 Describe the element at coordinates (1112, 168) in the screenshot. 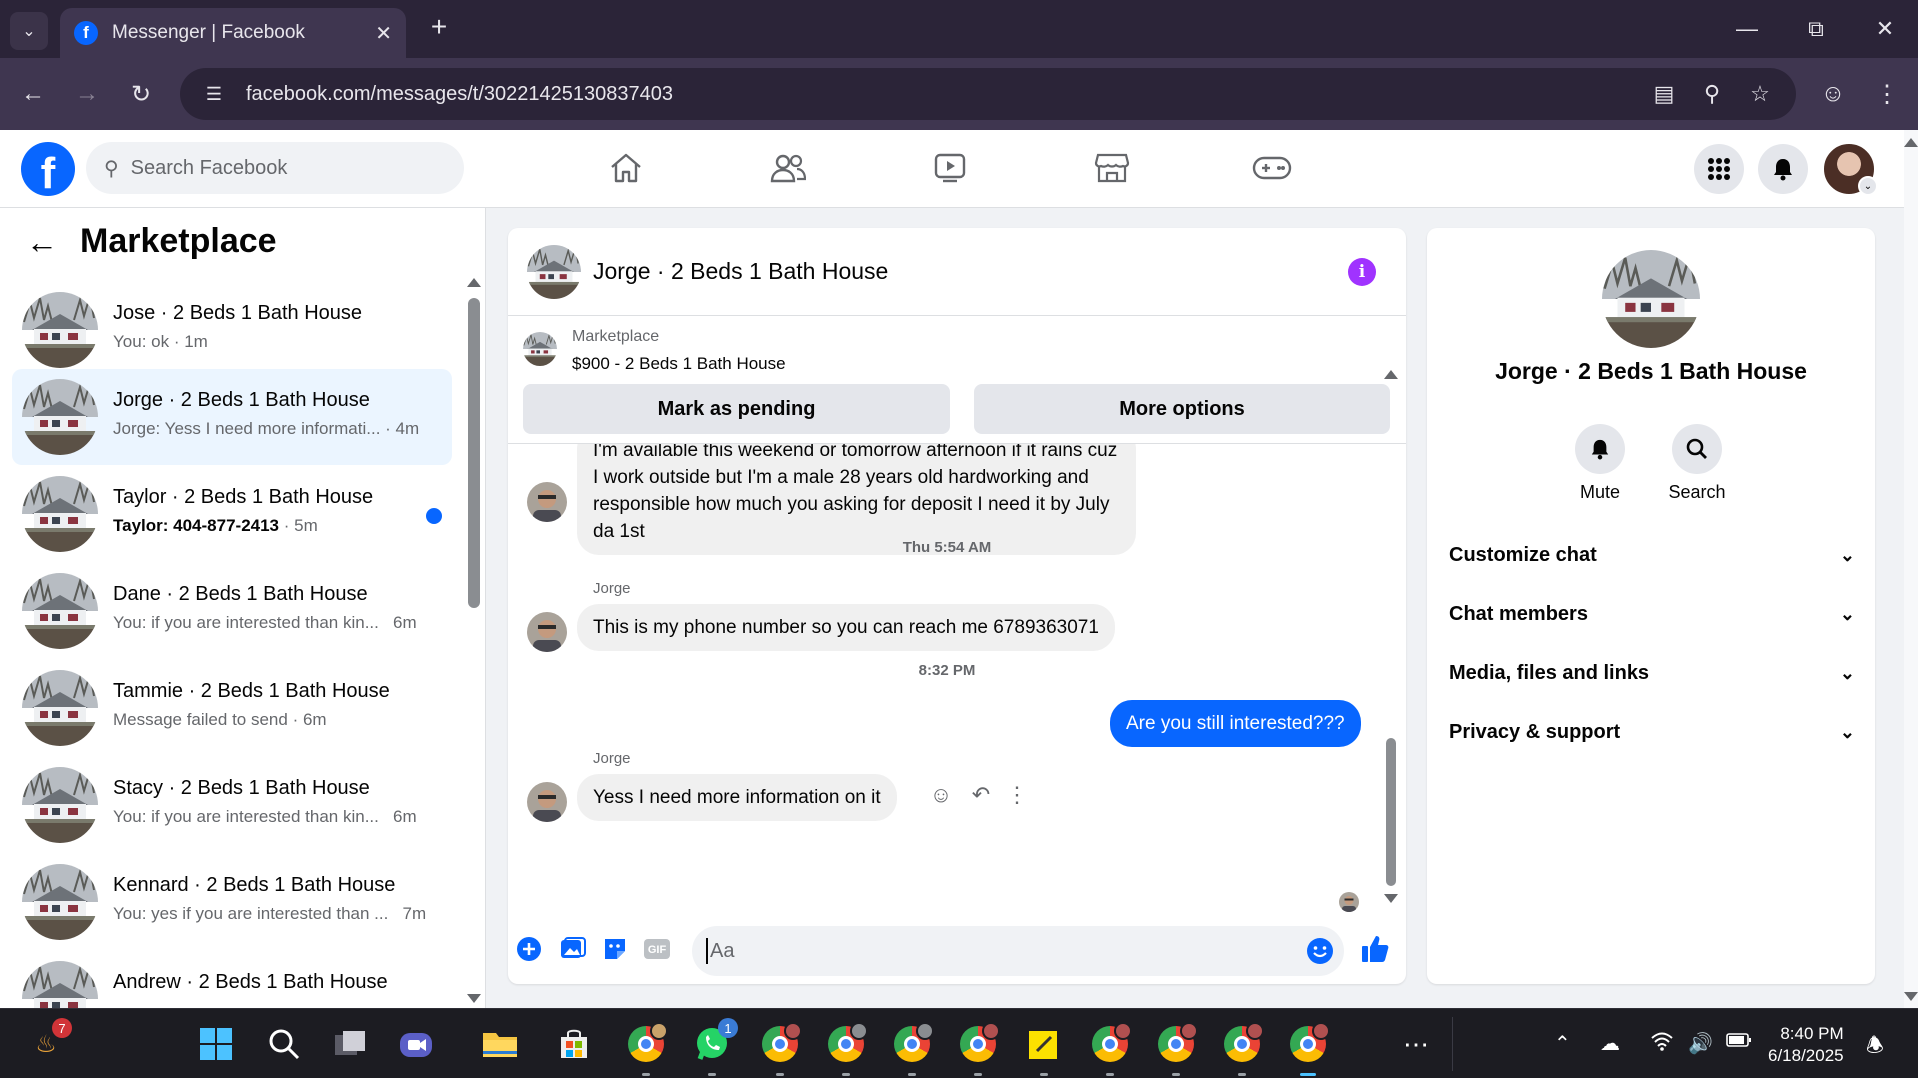

I see `marketplace-nav-icon` at that location.